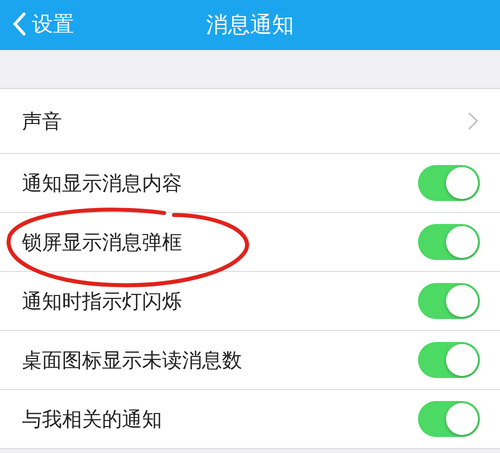  What do you see at coordinates (102, 242) in the screenshot?
I see `setting-label: 锁屏显示消息弹框` at bounding box center [102, 242].